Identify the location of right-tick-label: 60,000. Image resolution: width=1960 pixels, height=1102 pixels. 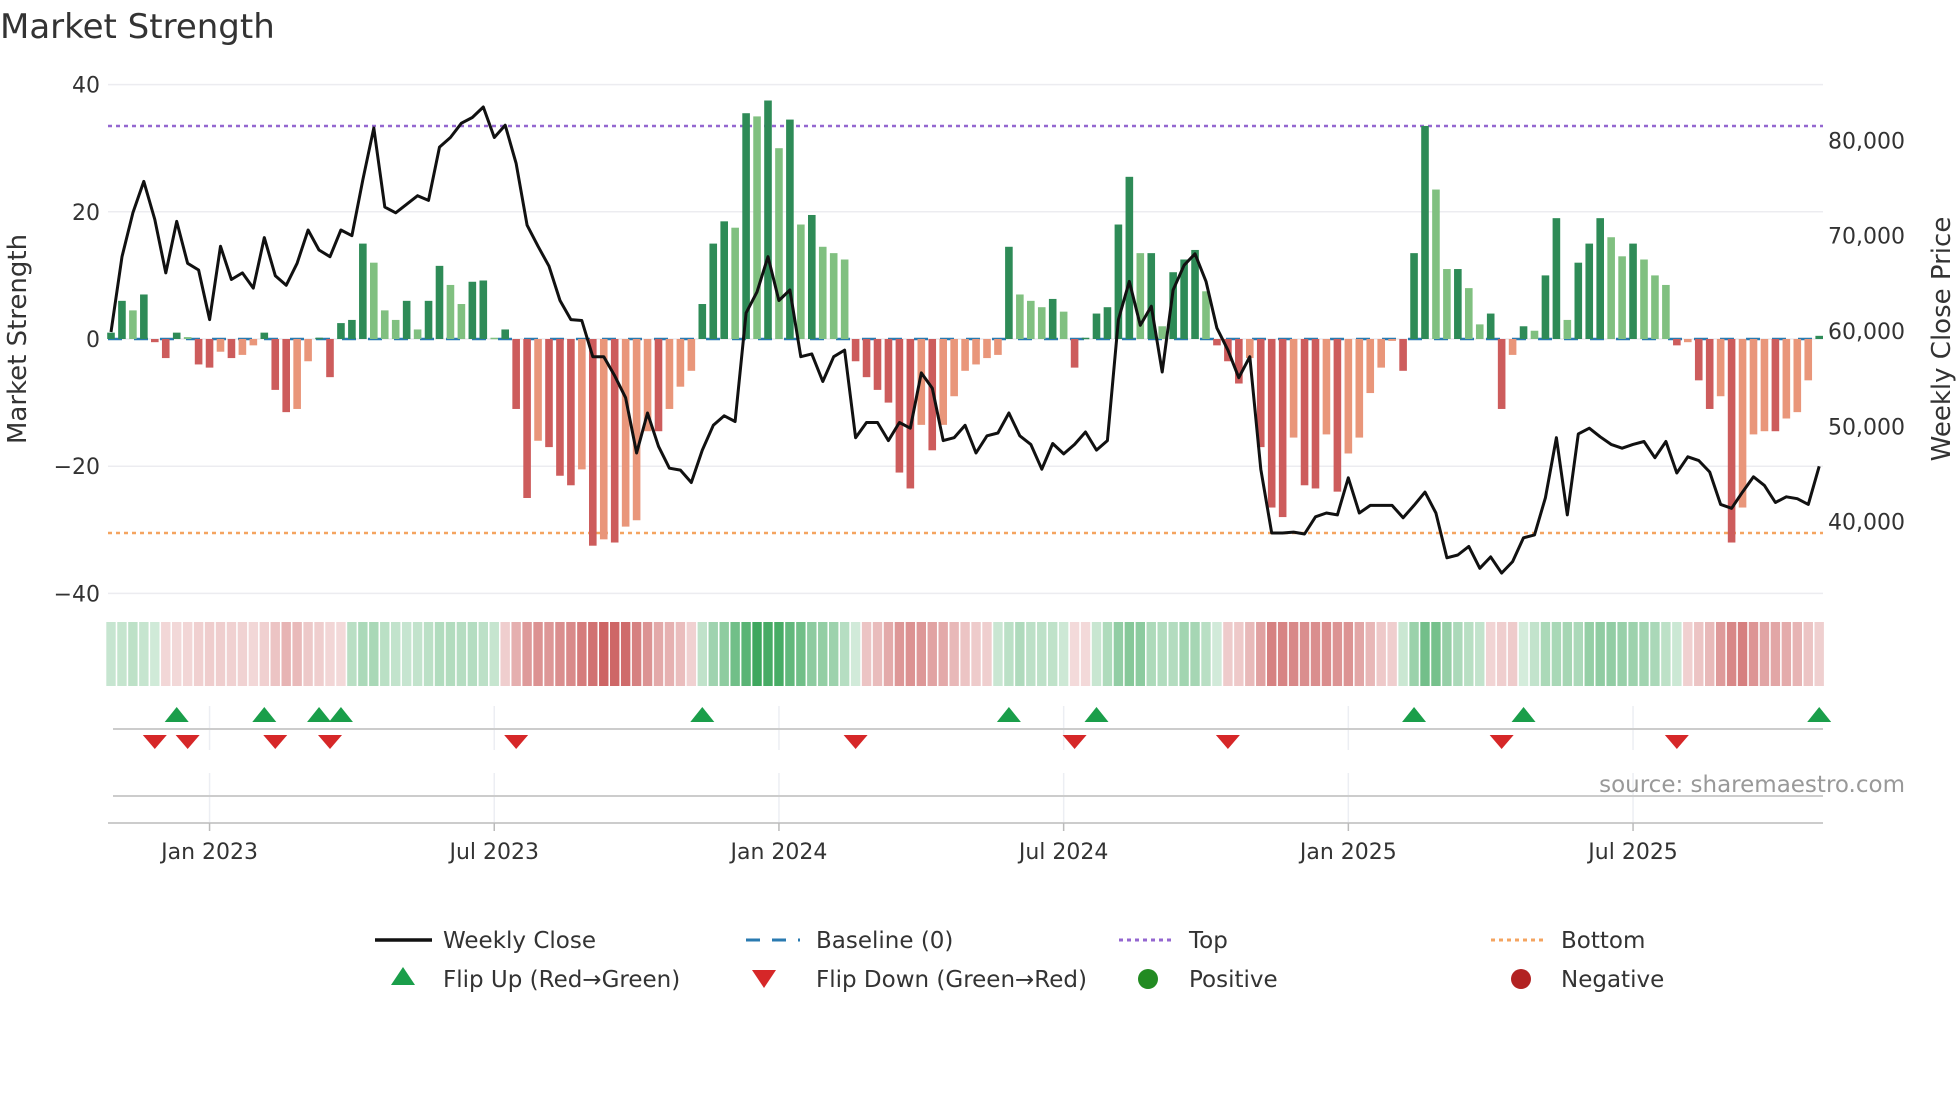
(1866, 332).